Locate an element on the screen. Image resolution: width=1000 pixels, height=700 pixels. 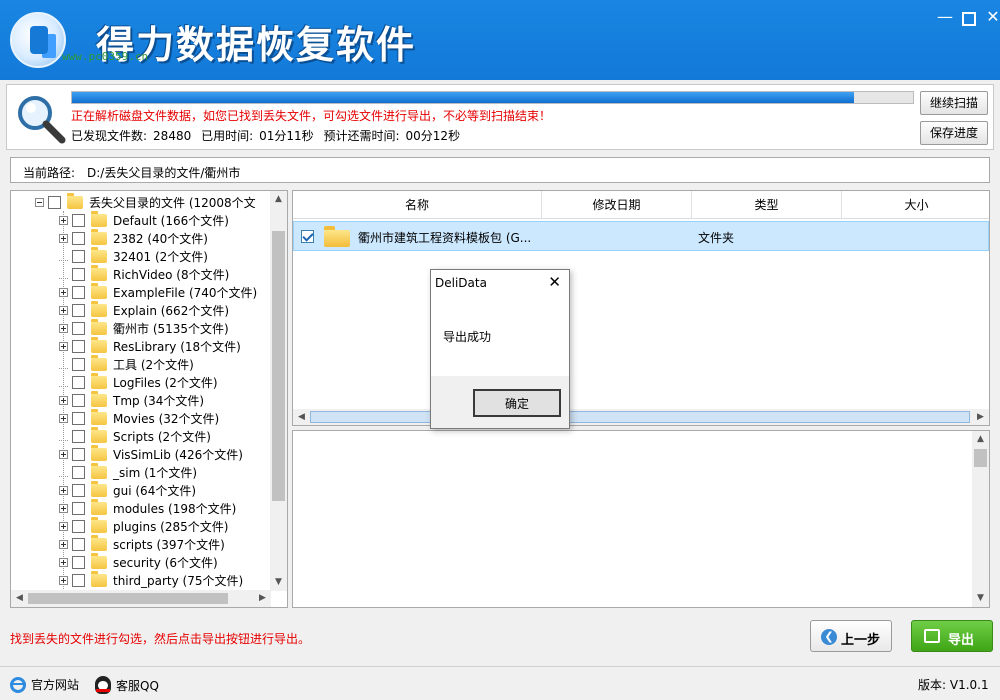
file-list-scroll-thumb is located at coordinates (640, 417).